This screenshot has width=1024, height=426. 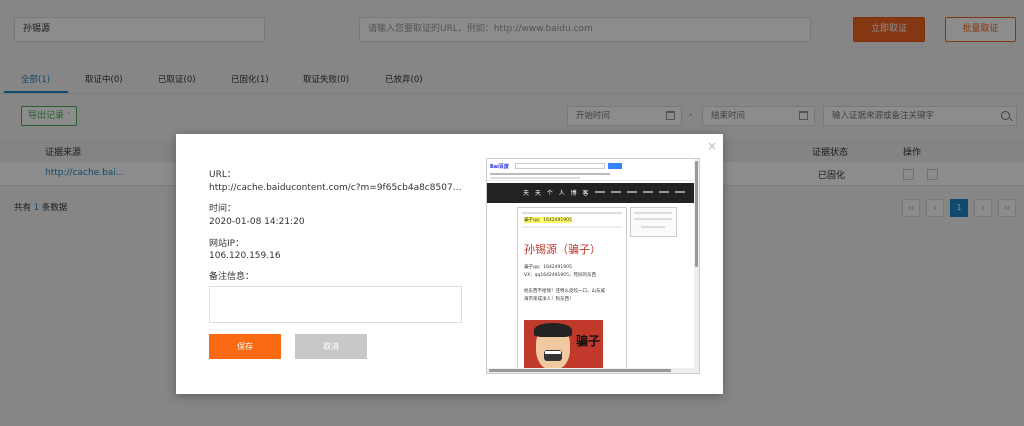 I want to click on time-label: 时间：, so click(x=223, y=209).